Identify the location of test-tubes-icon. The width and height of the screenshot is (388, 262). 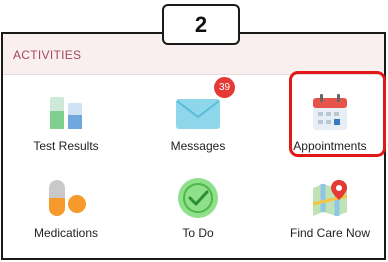
(66, 113).